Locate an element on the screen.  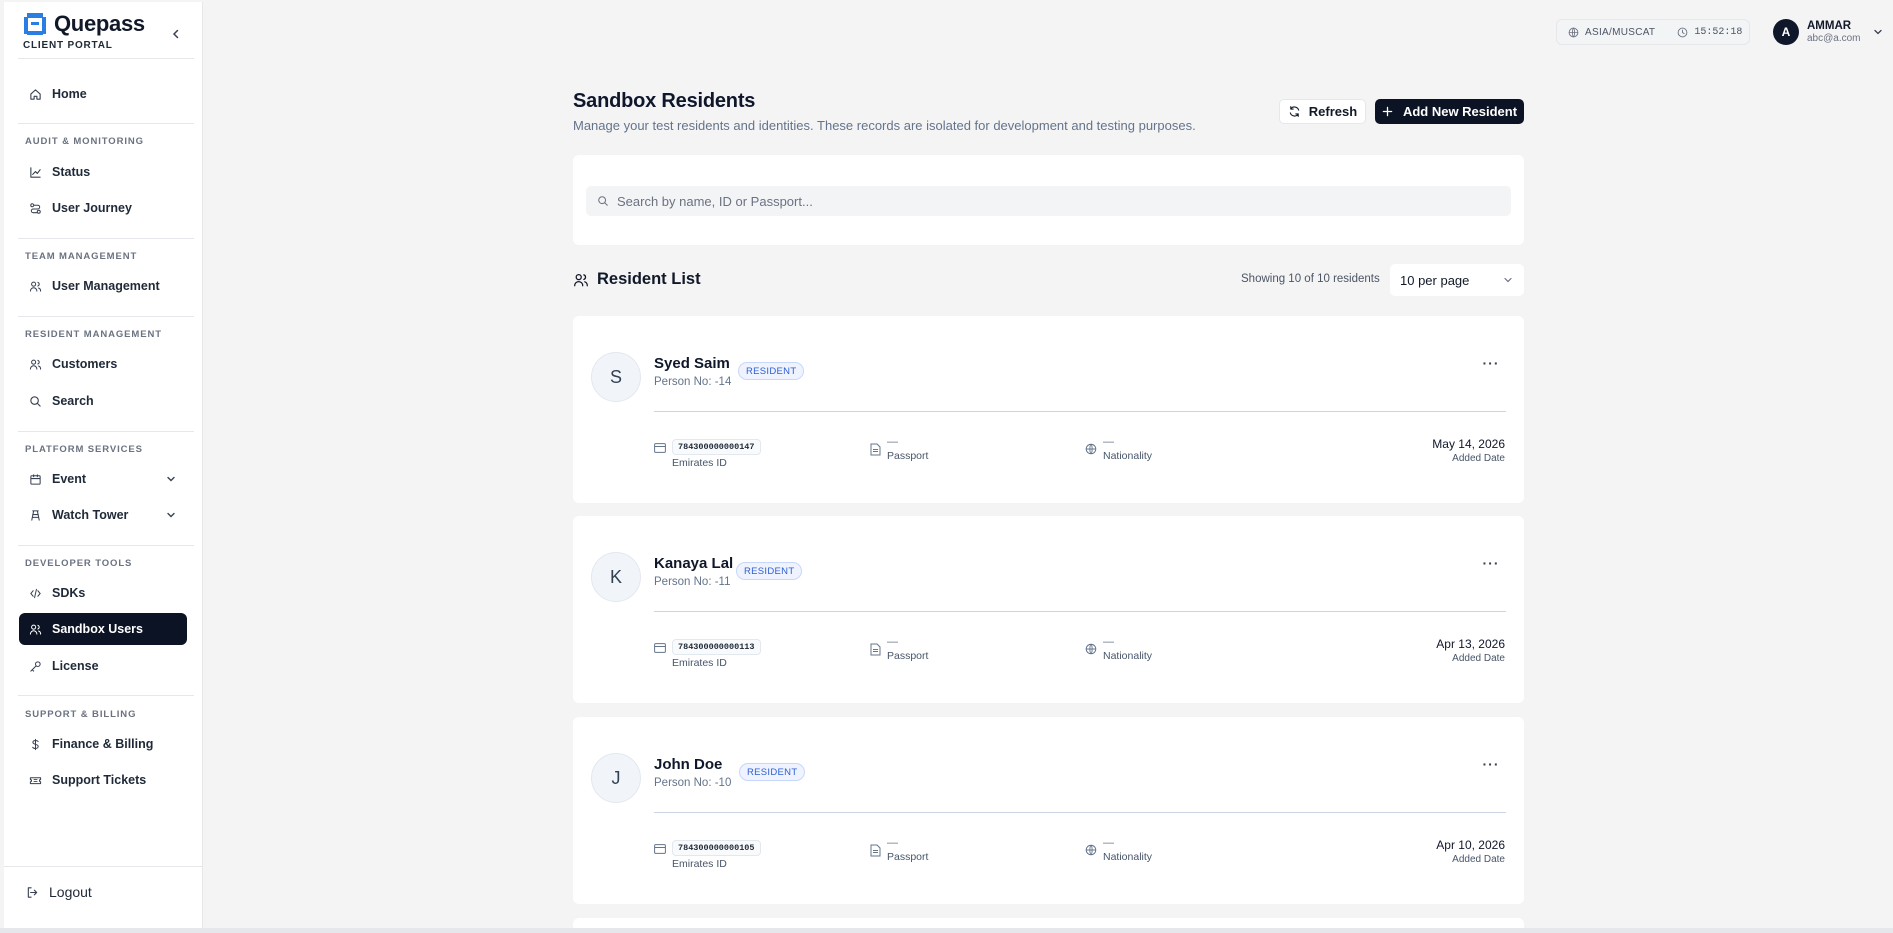
search-panel is located at coordinates (1048, 200).